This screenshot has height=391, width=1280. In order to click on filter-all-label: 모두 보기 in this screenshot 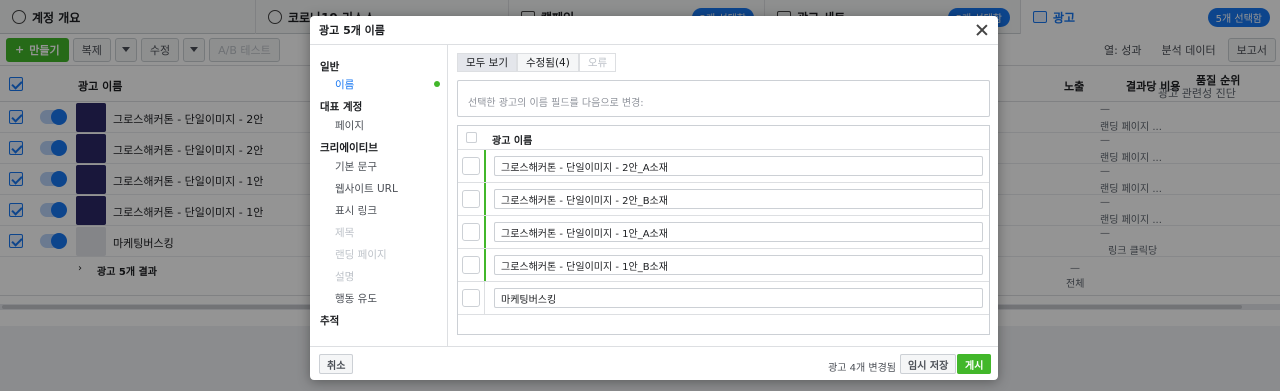, I will do `click(487, 63)`.